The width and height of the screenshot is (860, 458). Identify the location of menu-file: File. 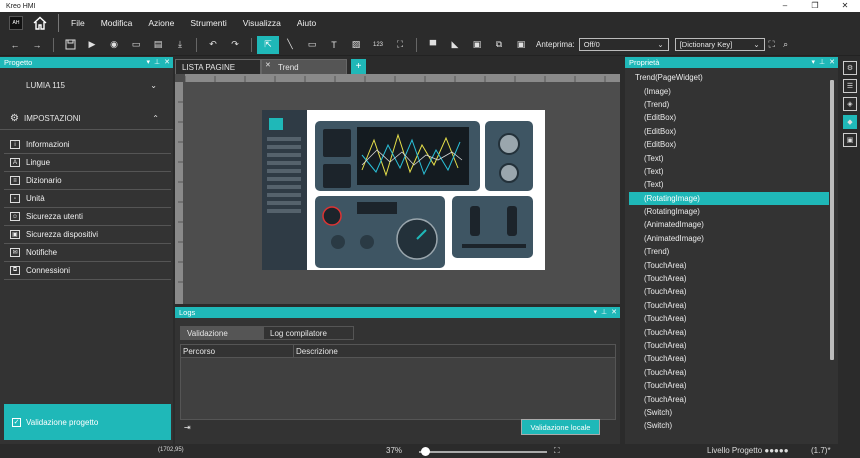
(78, 23).